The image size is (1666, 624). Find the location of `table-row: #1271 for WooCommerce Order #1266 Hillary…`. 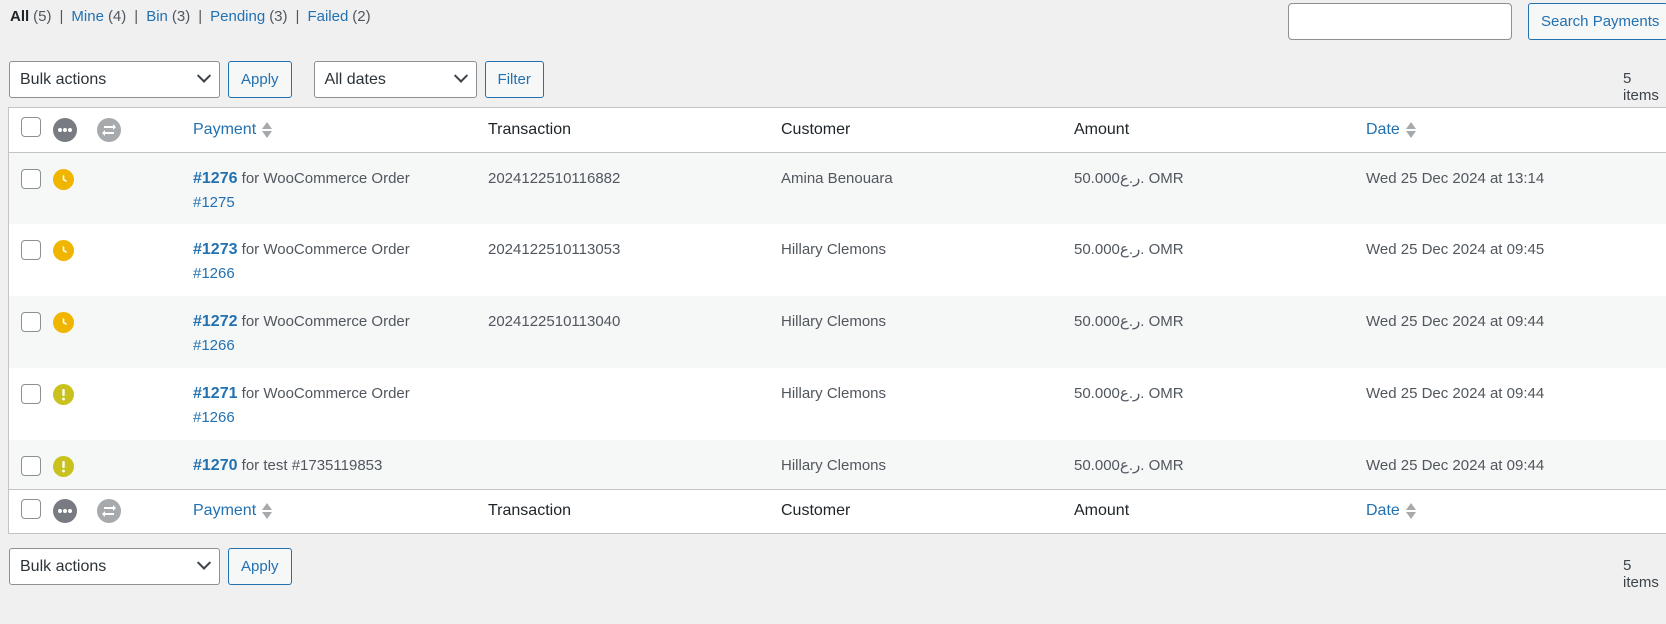

table-row: #1271 for WooCommerce Order #1266 Hillary… is located at coordinates (837, 404).